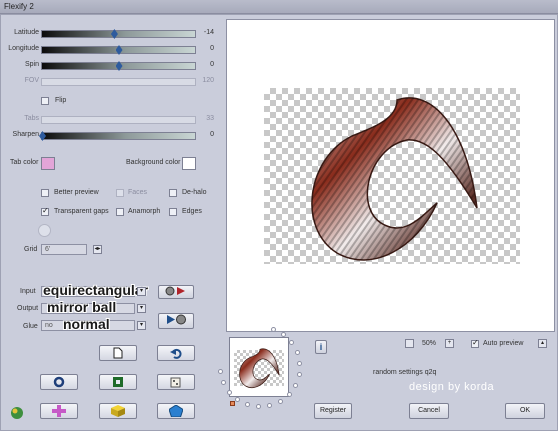 The height and width of the screenshot is (431, 558). Describe the element at coordinates (42, 136) in the screenshot. I see `sharpen-slider-thumb` at that location.